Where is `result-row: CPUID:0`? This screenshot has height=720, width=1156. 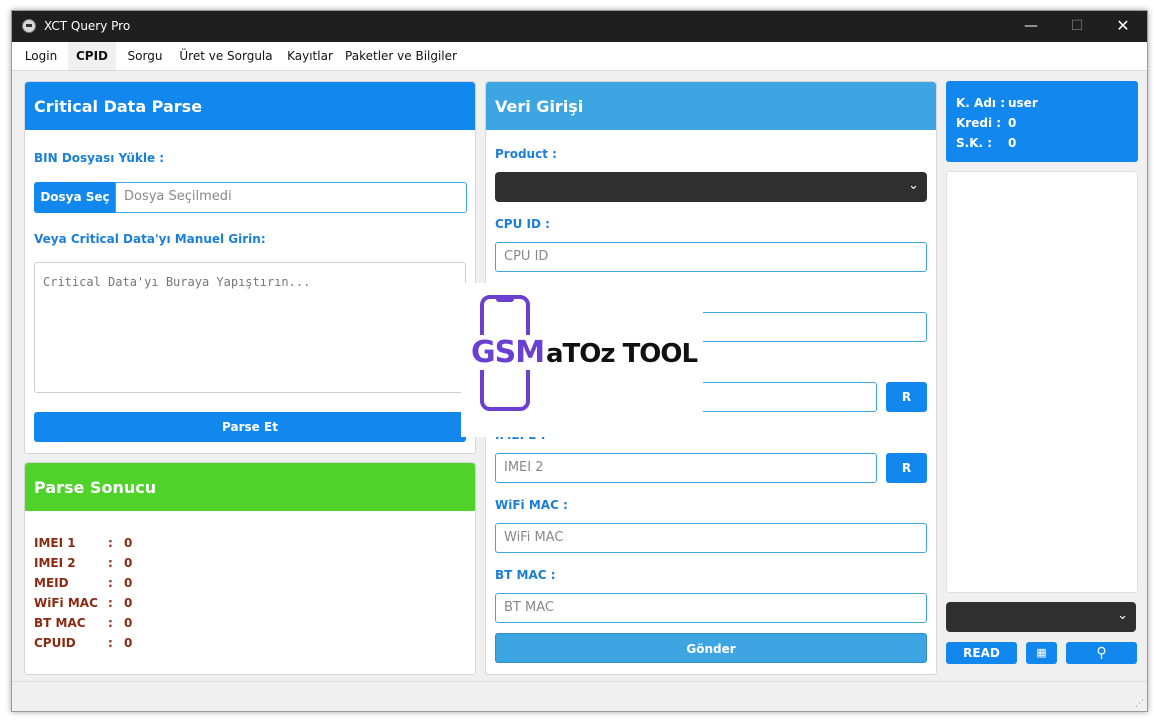
result-row: CPUID:0 is located at coordinates (83, 643).